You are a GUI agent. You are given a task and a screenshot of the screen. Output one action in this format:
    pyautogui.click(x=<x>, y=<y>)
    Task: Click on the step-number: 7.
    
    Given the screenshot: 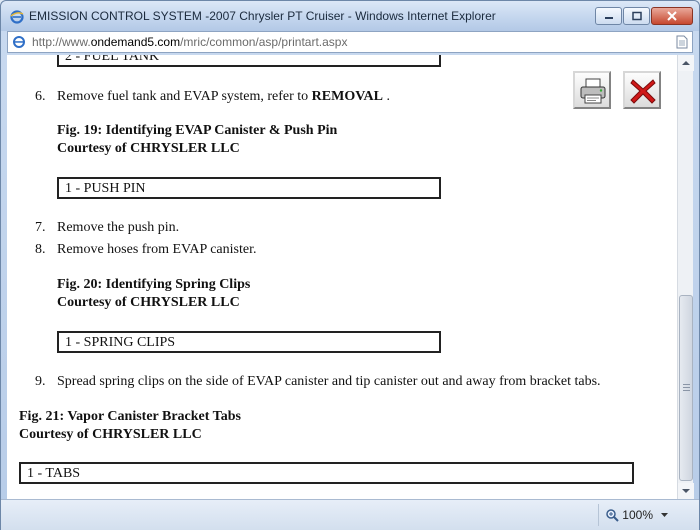 What is the action you would take?
    pyautogui.click(x=40, y=227)
    